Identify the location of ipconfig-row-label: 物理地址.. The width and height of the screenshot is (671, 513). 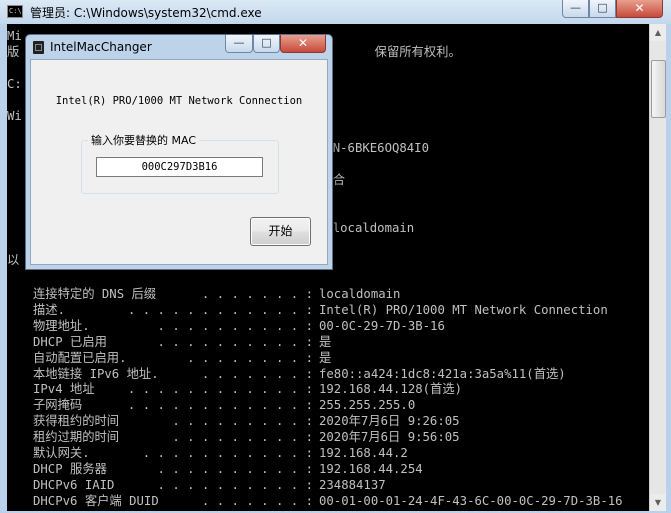
(61, 325).